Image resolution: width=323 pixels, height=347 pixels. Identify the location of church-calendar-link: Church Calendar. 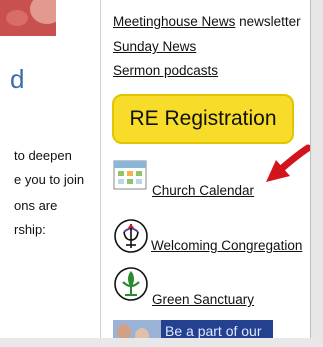
(203, 190).